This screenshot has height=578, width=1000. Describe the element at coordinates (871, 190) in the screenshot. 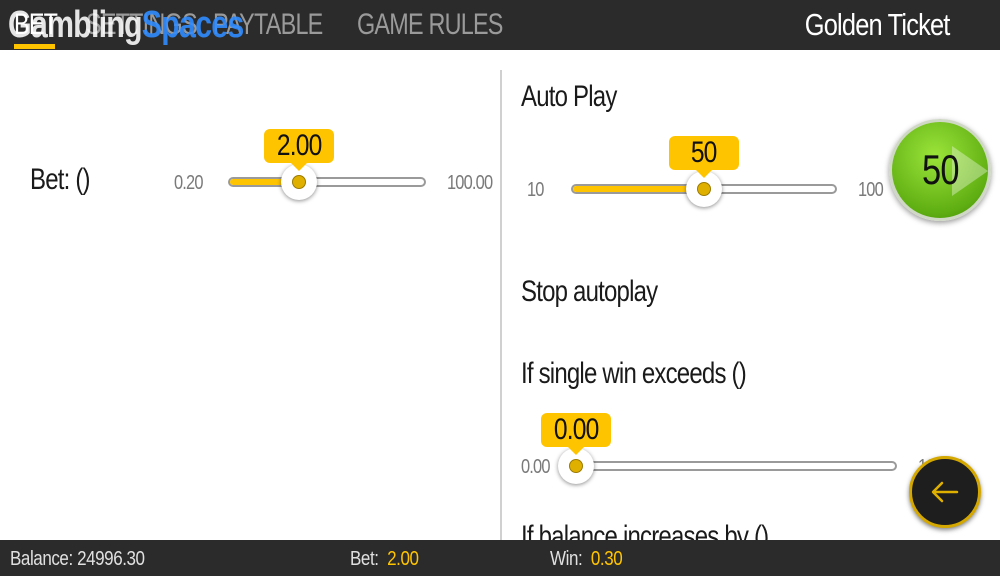

I see `autoplay-max-value: 100` at that location.